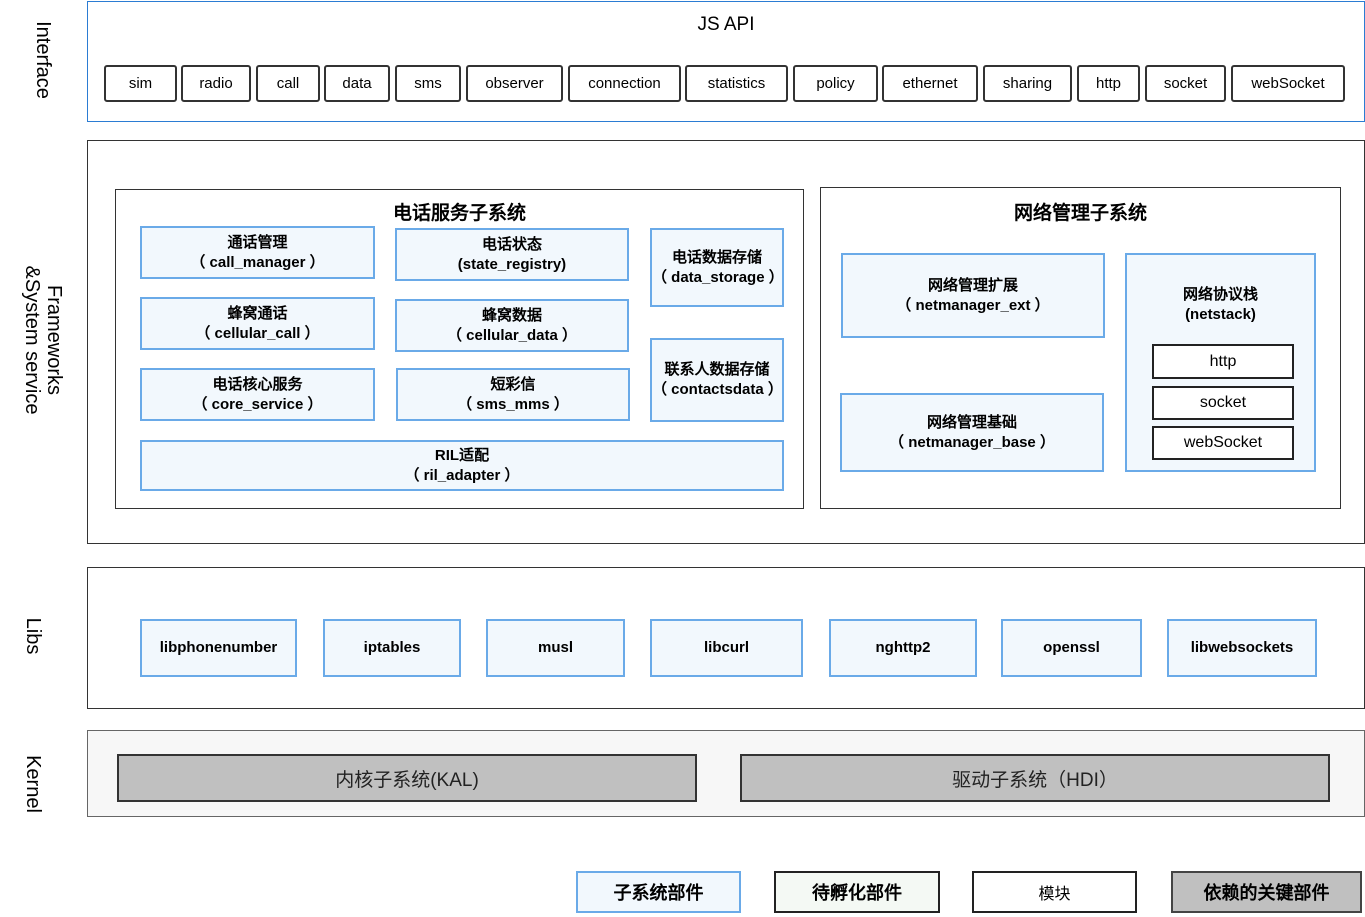 The height and width of the screenshot is (917, 1365). I want to click on telephony-module: 蜂窝数据 （ cellular_data ）, so click(512, 325).